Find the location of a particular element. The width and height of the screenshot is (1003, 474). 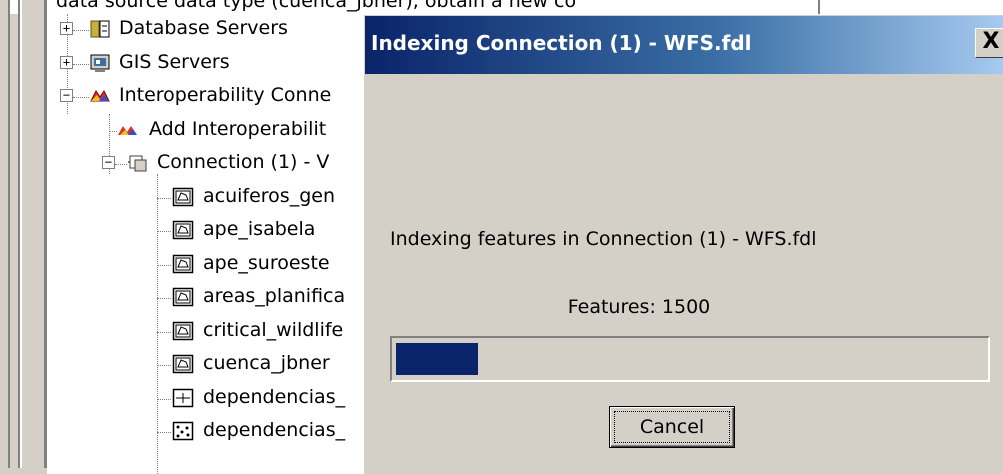

tree-item: + GIS Servers is located at coordinates (205, 64).